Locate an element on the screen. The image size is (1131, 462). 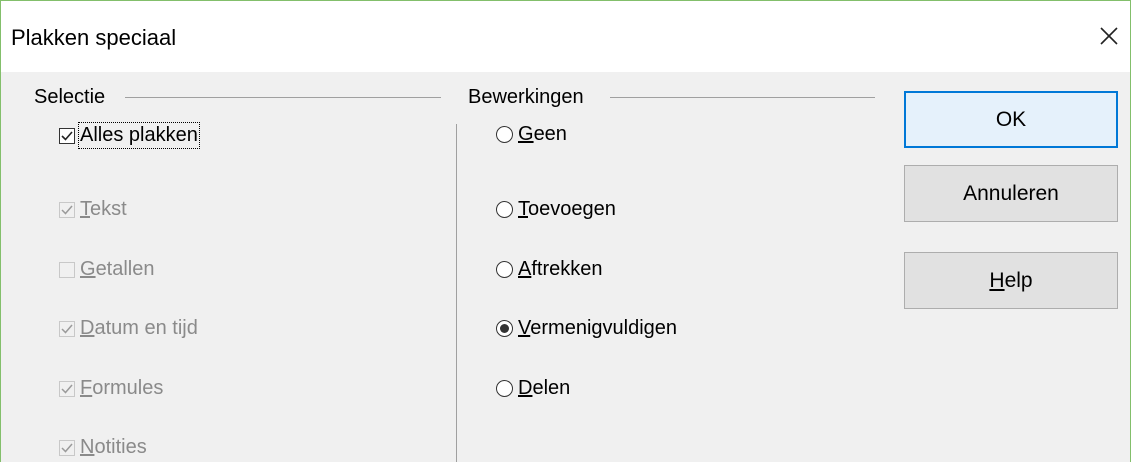
checkbox-notes: Notities is located at coordinates (103, 447).